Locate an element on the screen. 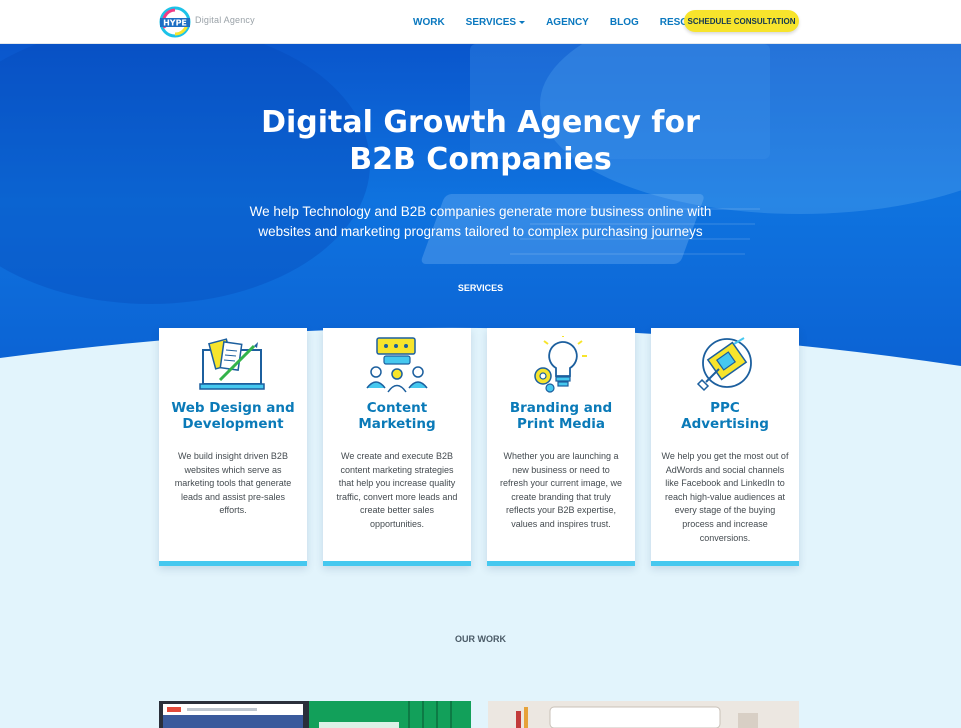  hype-logo-icon: HYPE is located at coordinates (175, 22).